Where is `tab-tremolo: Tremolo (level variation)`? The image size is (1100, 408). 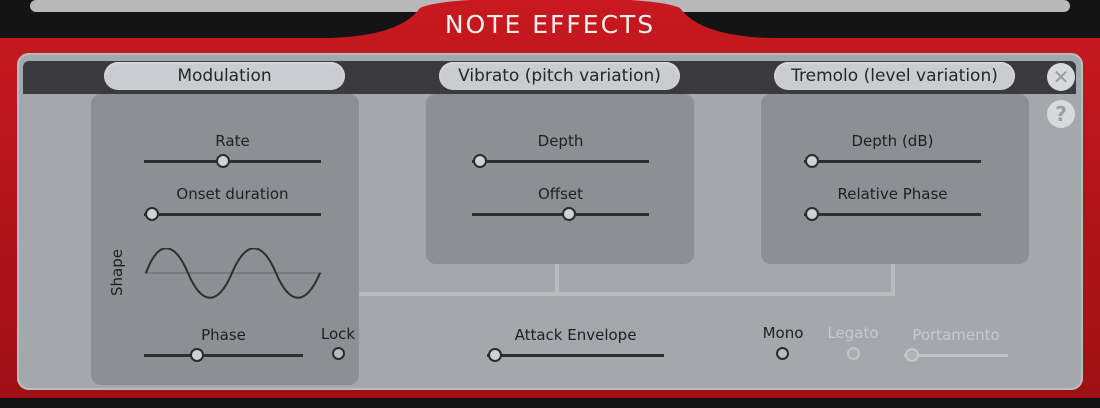 tab-tremolo: Tremolo (level variation) is located at coordinates (894, 76).